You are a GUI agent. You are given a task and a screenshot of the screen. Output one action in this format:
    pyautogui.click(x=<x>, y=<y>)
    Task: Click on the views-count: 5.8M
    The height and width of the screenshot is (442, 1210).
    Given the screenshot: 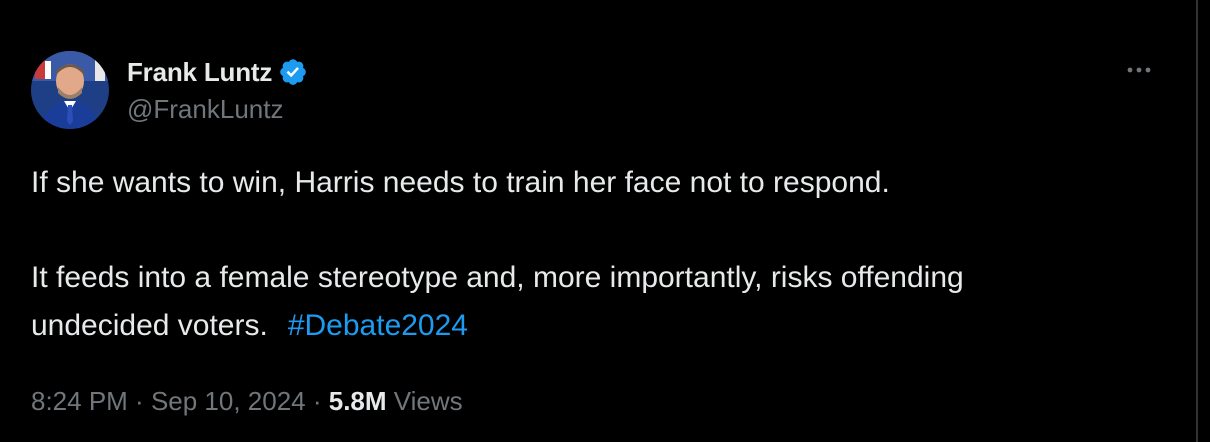 What is the action you would take?
    pyautogui.click(x=358, y=401)
    